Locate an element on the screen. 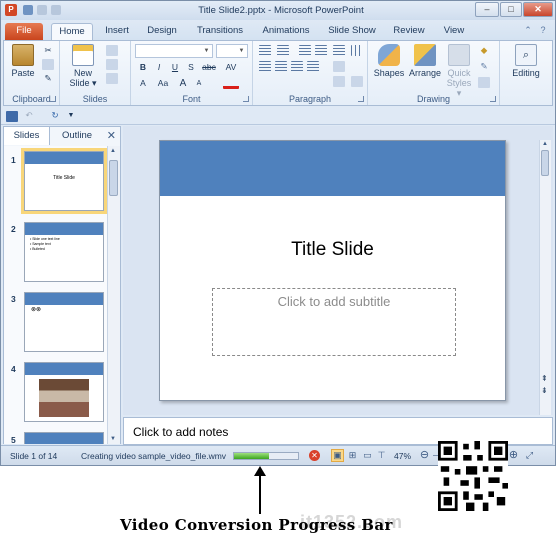 The width and height of the screenshot is (556, 540). arrange-label: Arrange is located at coordinates (425, 73).